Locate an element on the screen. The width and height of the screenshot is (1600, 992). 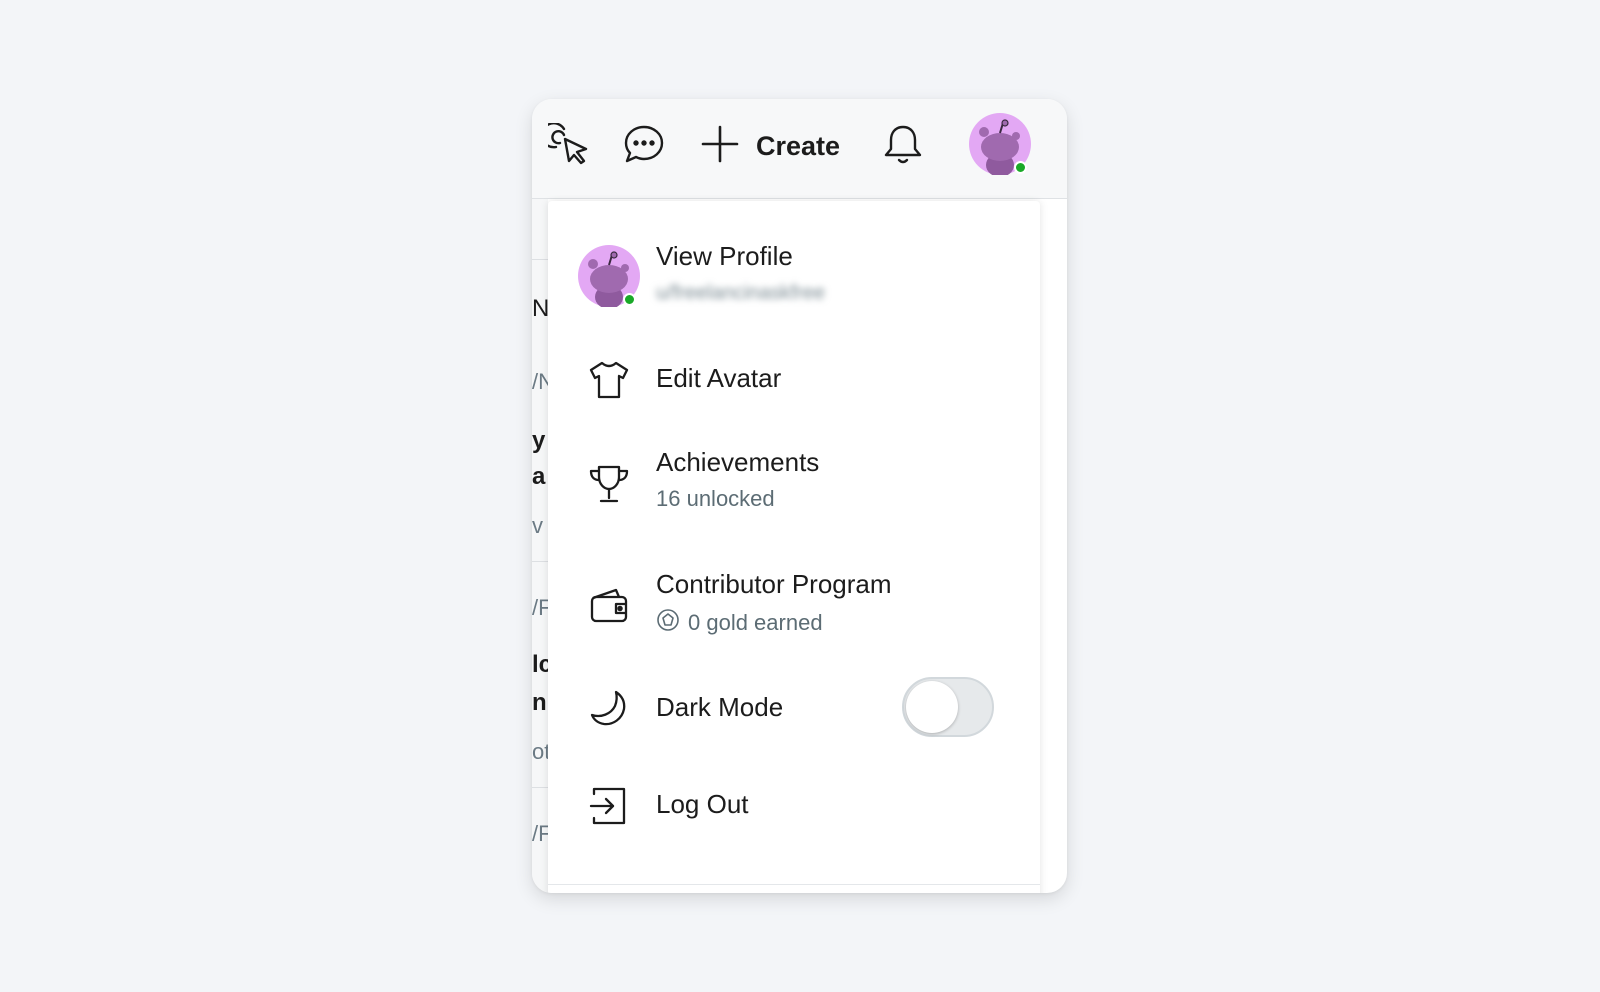
menu-item-log-out: Log Out is located at coordinates (794, 806).